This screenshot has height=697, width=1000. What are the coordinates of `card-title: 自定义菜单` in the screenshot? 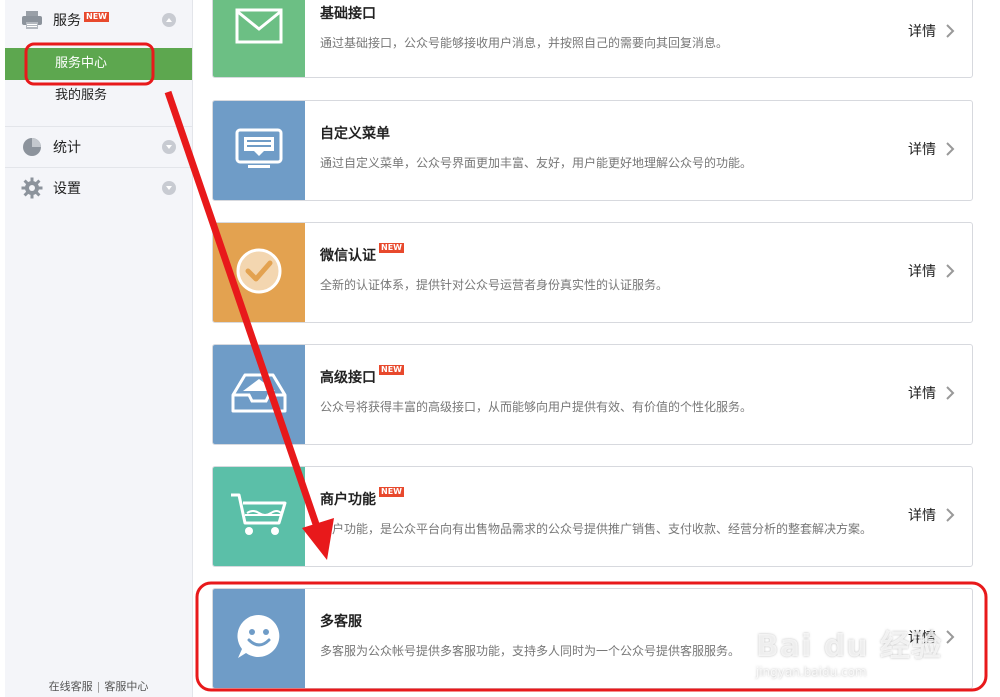 It's located at (600, 133).